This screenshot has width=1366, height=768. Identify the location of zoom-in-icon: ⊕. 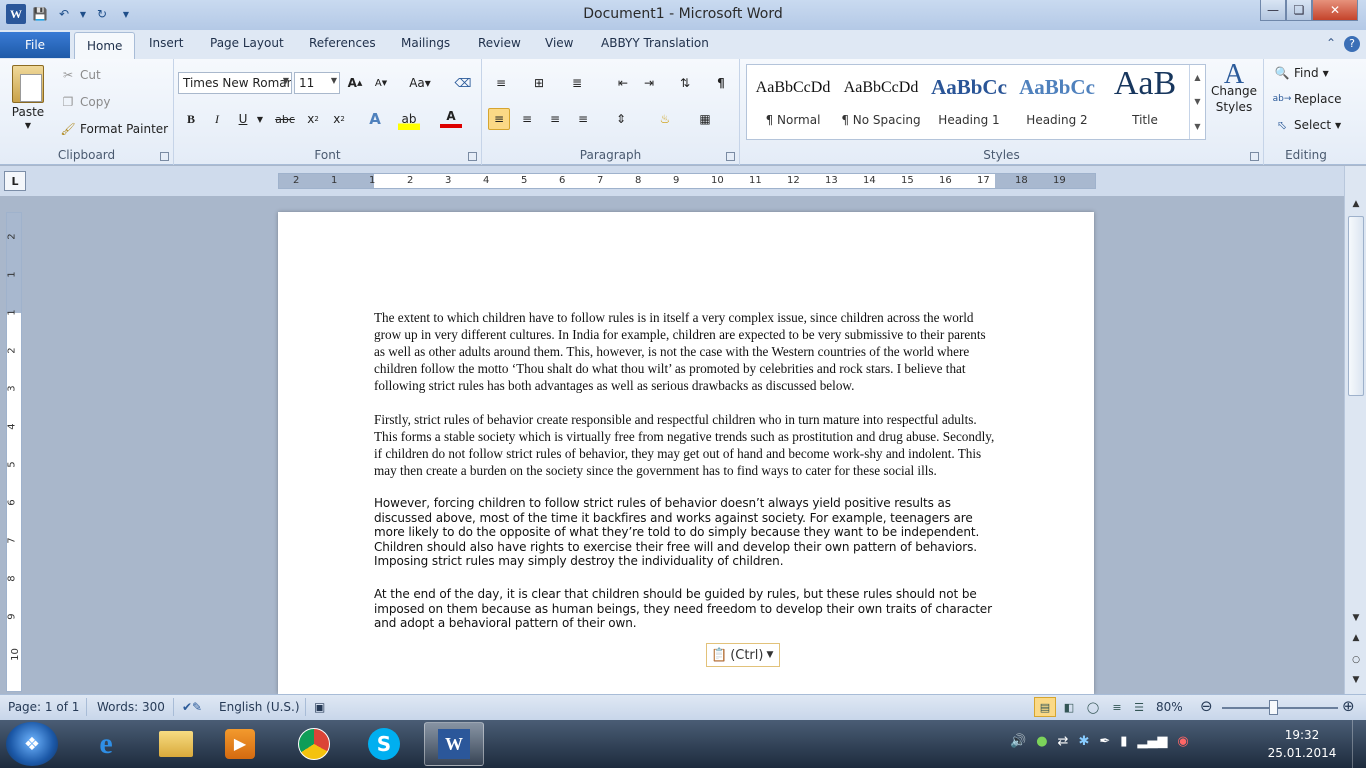
(1348, 706).